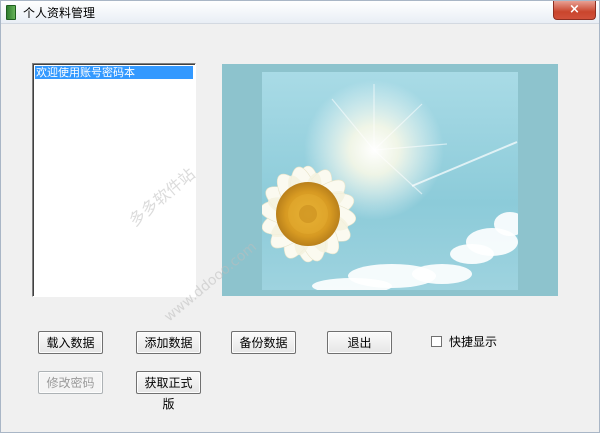 This screenshot has width=600, height=433. I want to click on close-button: ×, so click(574, 10).